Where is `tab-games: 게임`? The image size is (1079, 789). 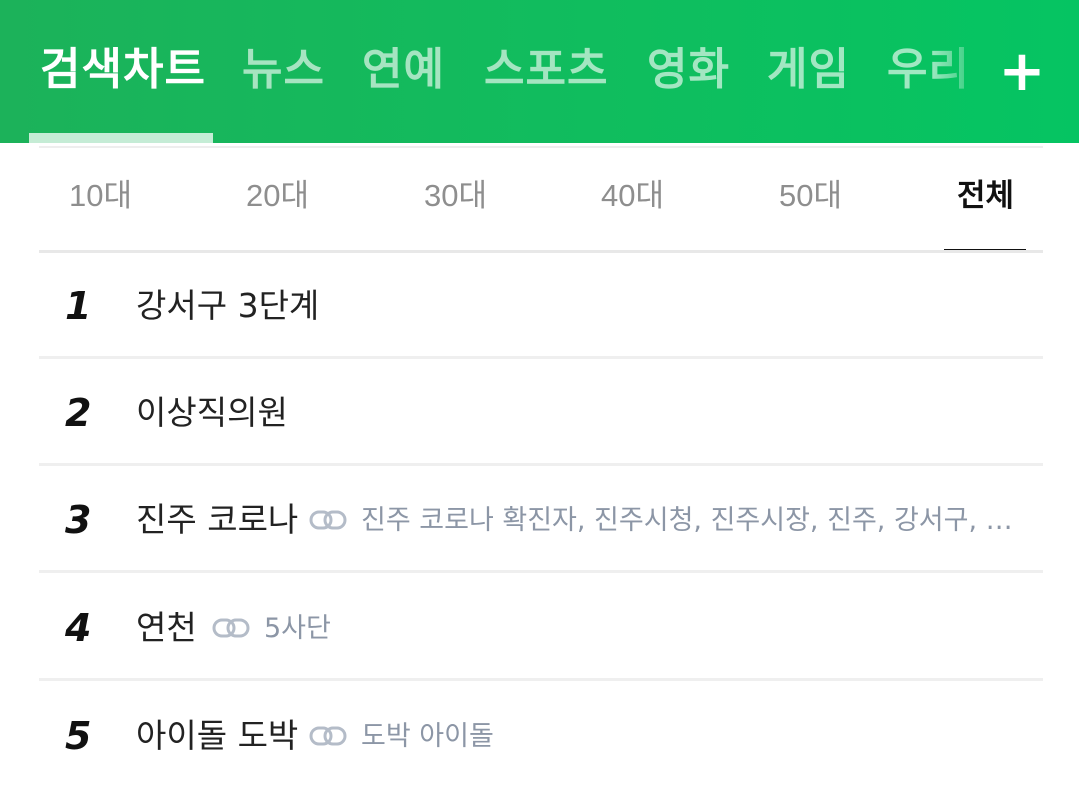 tab-games: 게임 is located at coordinates (808, 70).